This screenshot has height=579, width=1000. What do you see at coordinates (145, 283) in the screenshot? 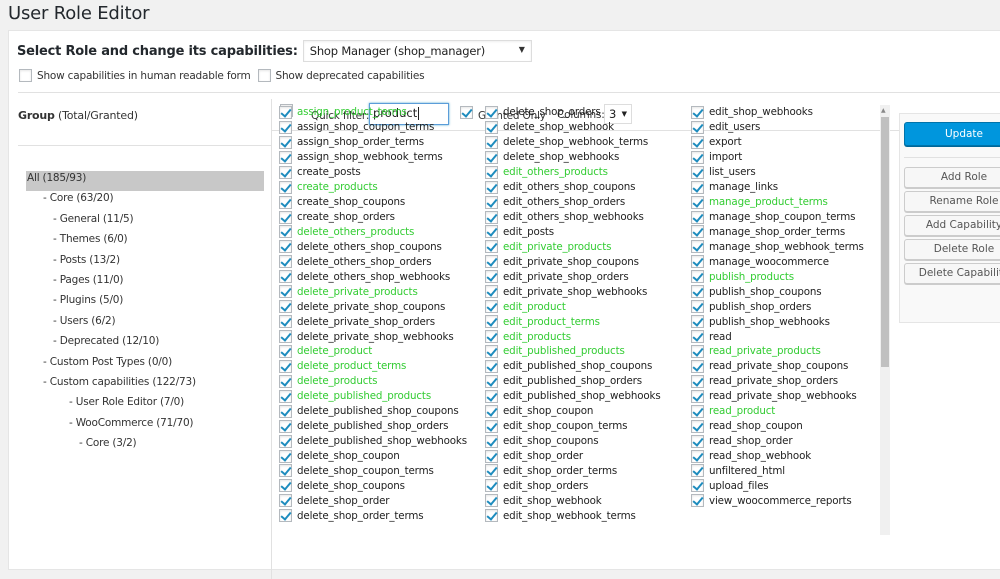
I see `group-item: - Pages (11/0)` at bounding box center [145, 283].